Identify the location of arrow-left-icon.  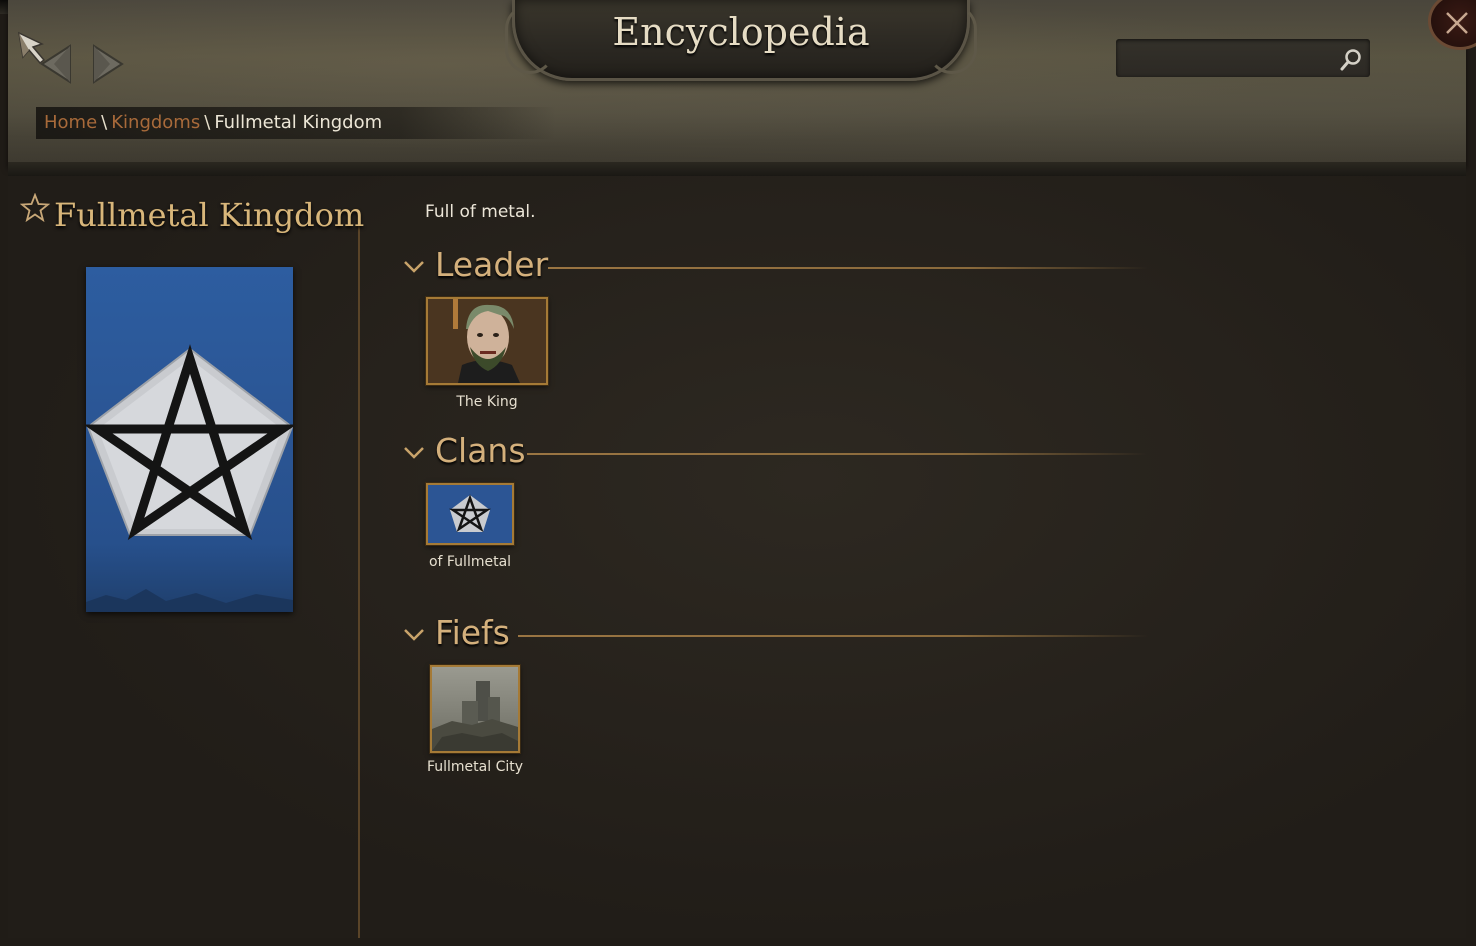
(55, 64).